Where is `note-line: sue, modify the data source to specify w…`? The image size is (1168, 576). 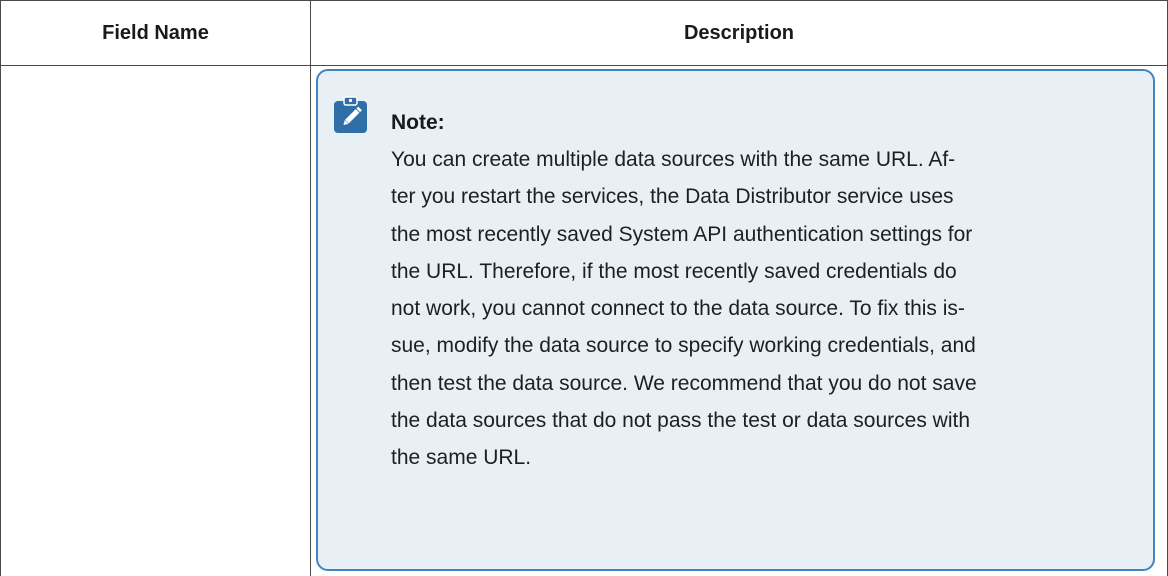 note-line: sue, modify the data source to specify w… is located at coordinates (765, 345).